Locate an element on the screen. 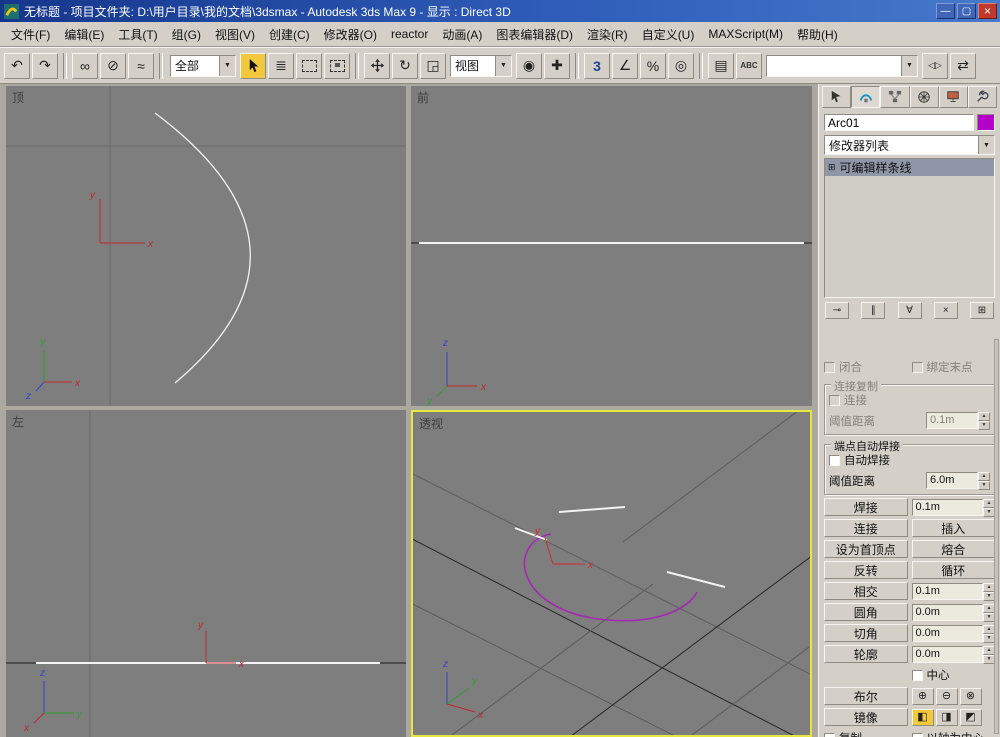  mirror-tool-button: ◁▷ is located at coordinates (935, 65).